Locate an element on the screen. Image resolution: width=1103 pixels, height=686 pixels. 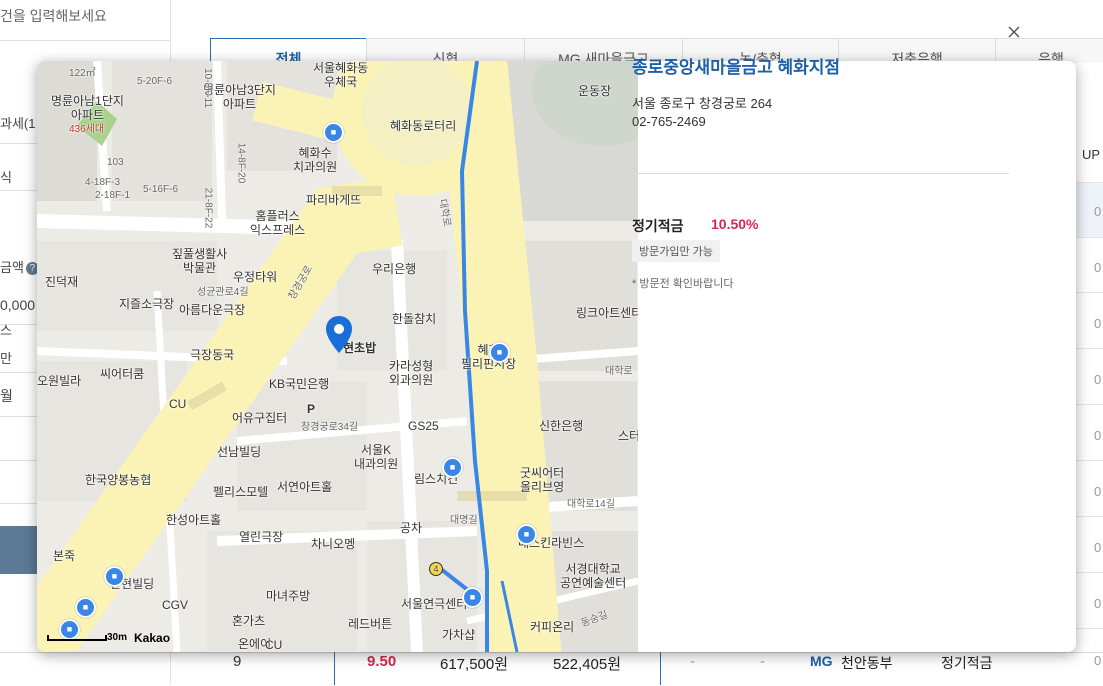
route-number-icon: 4 is located at coordinates (436, 569).